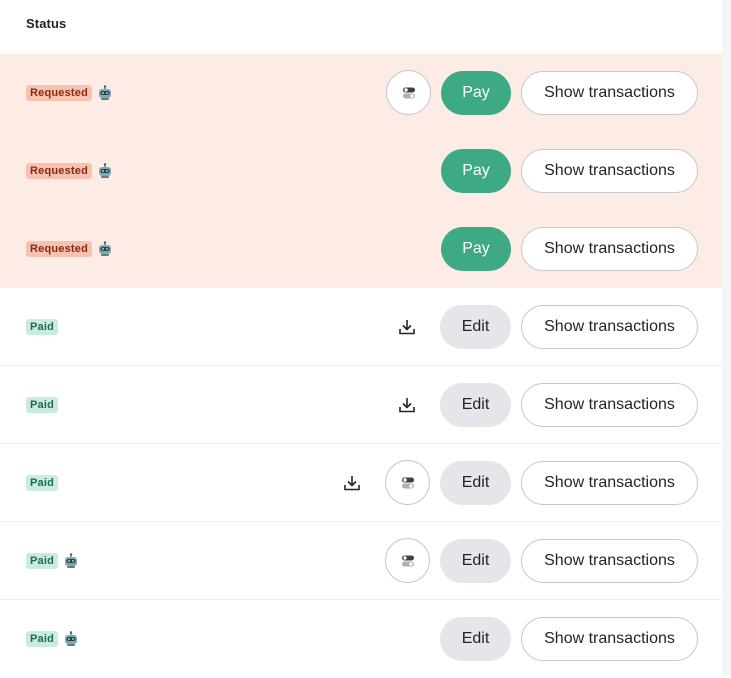  What do you see at coordinates (46, 23) in the screenshot?
I see `status-column-header: Status` at bounding box center [46, 23].